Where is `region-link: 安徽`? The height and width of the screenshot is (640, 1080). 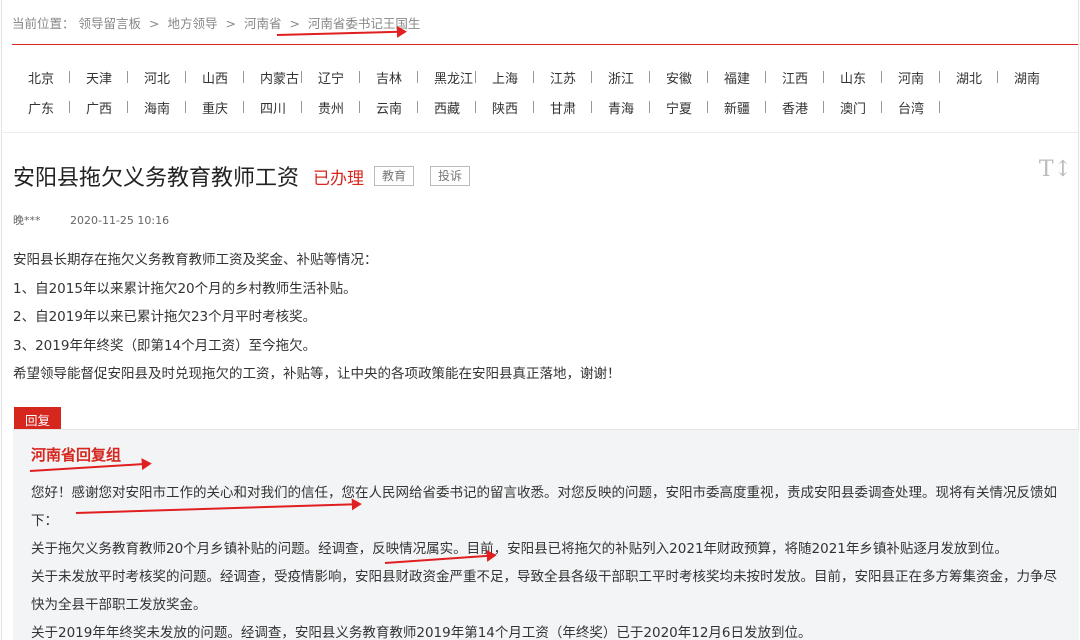
region-link: 安徽 is located at coordinates (679, 77).